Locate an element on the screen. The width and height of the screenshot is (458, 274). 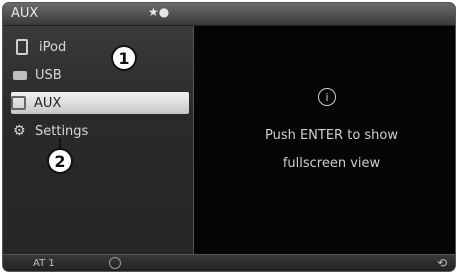
ipod-icon is located at coordinates (22, 47).